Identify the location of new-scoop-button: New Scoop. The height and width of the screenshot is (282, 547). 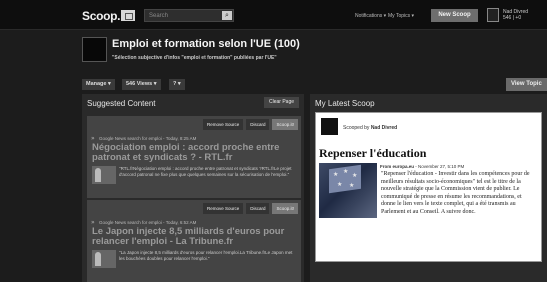
(454, 15).